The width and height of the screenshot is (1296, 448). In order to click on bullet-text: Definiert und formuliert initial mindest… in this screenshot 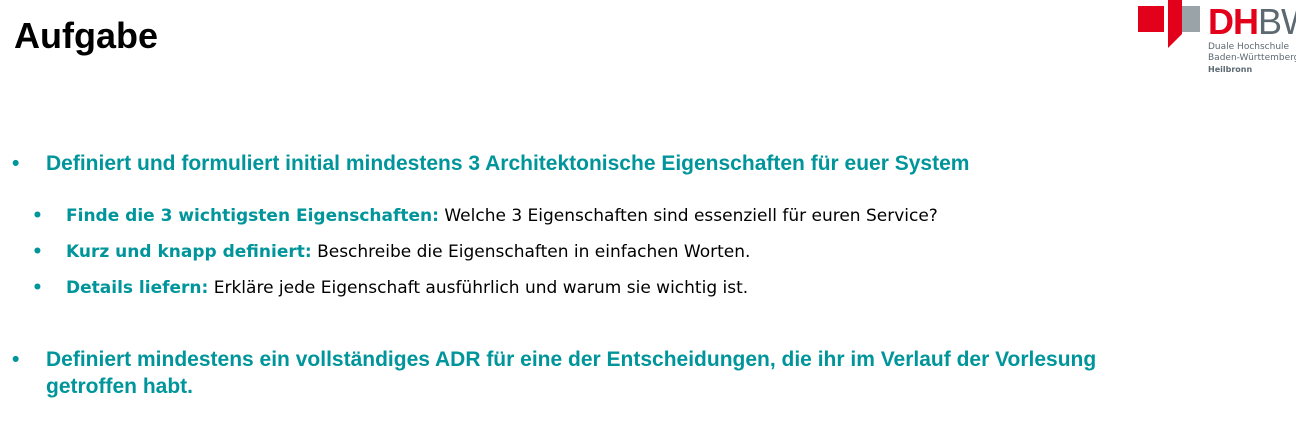, I will do `click(508, 163)`.